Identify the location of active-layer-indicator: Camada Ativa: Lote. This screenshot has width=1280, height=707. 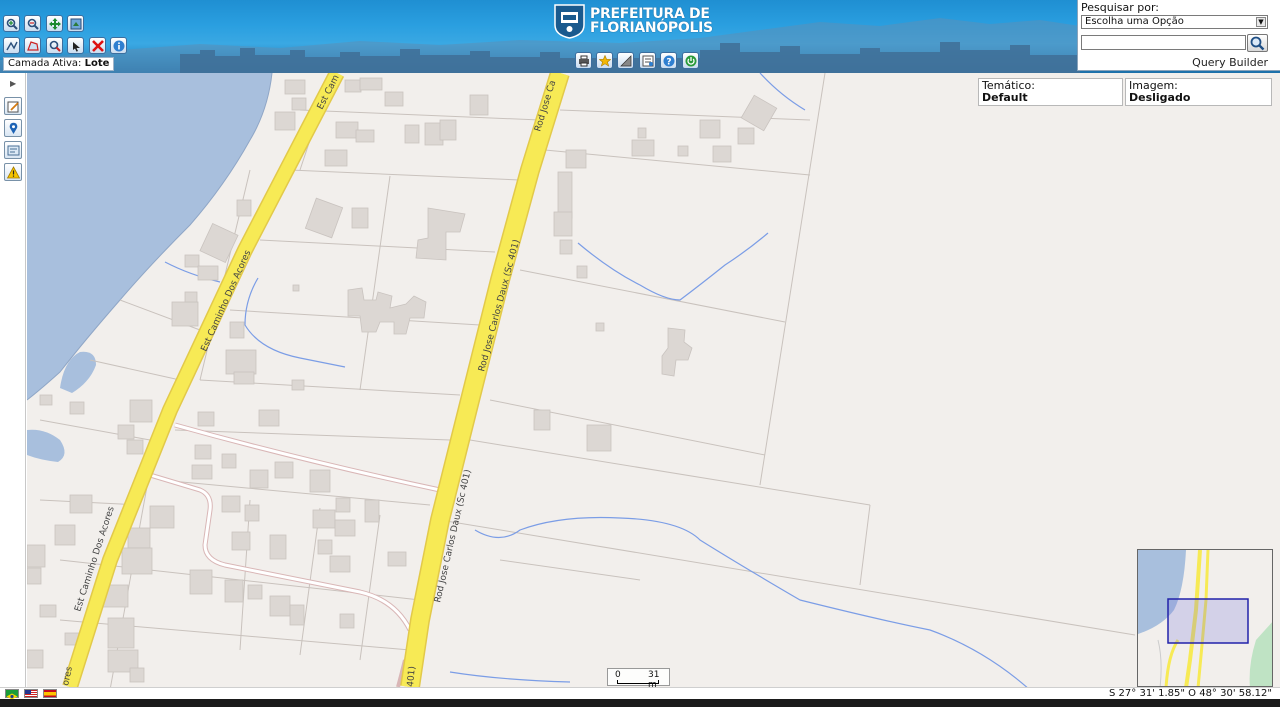
(58, 64).